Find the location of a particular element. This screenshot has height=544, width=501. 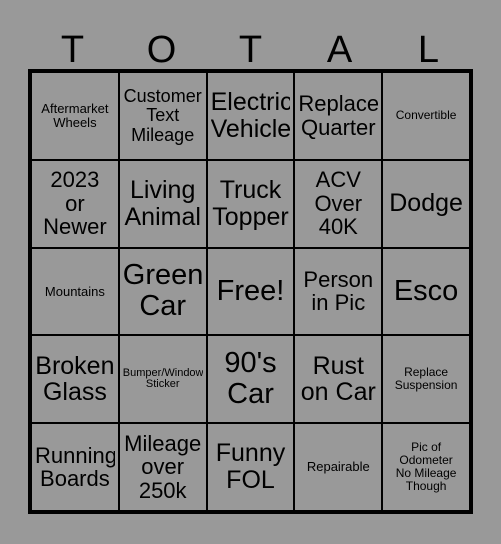

bingo-cell-label: Mileage over 250k is located at coordinates (163, 467).